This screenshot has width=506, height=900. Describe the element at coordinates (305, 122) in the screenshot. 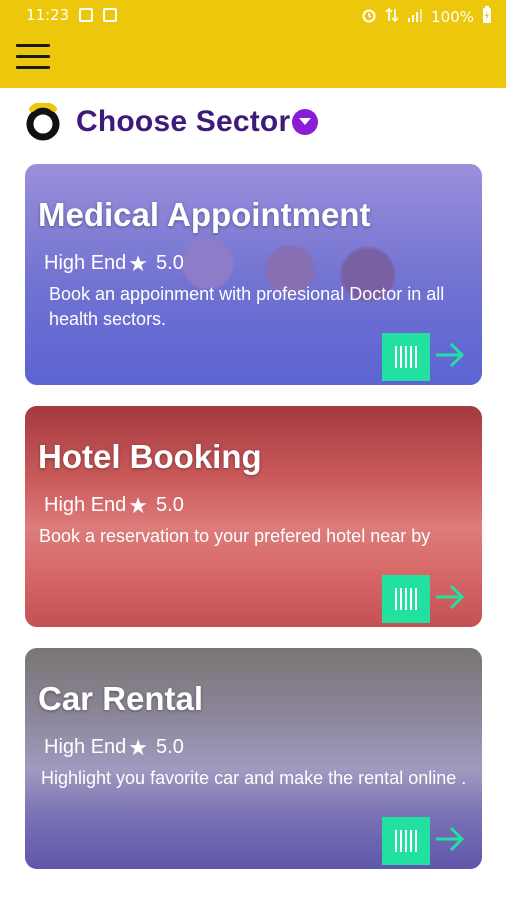

I see `chevron-down-icon` at that location.